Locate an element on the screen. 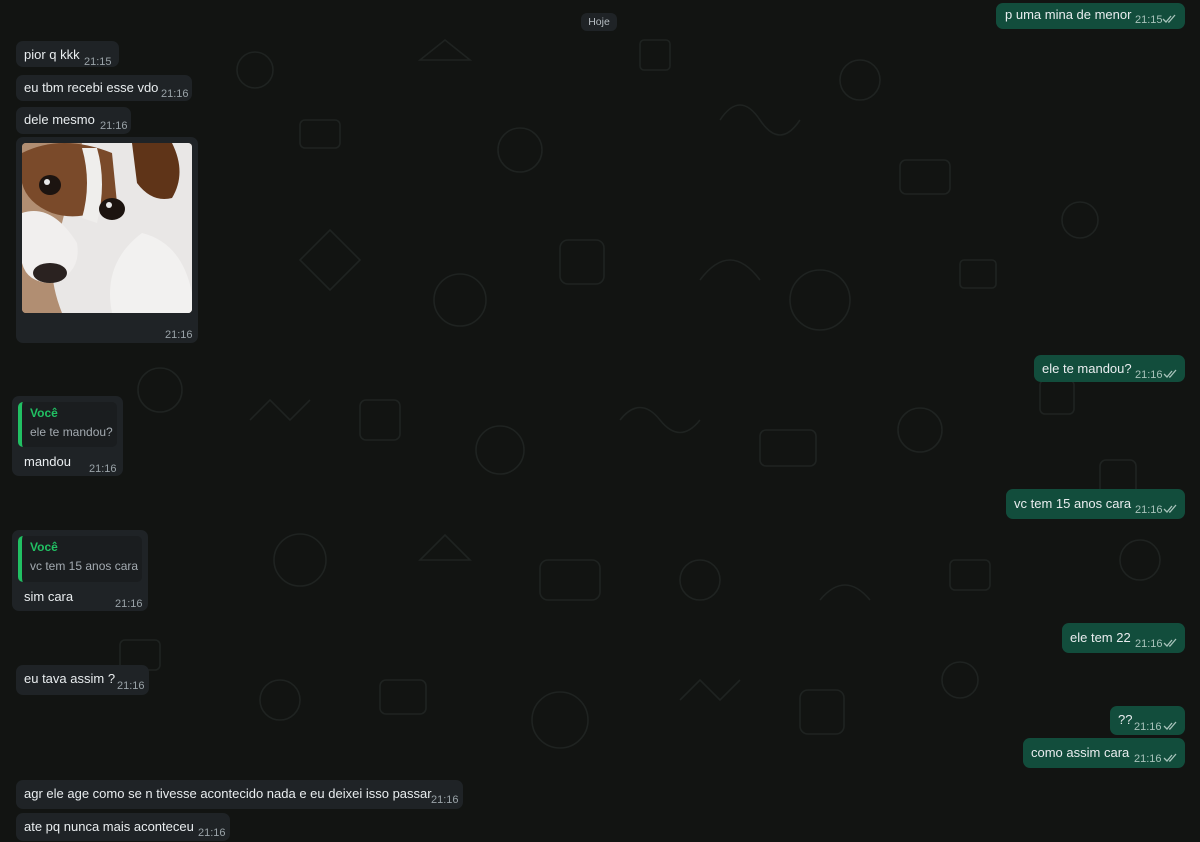 This screenshot has height=842, width=1200. outgoing-message: ele tem 22 21:16 is located at coordinates (1123, 638).